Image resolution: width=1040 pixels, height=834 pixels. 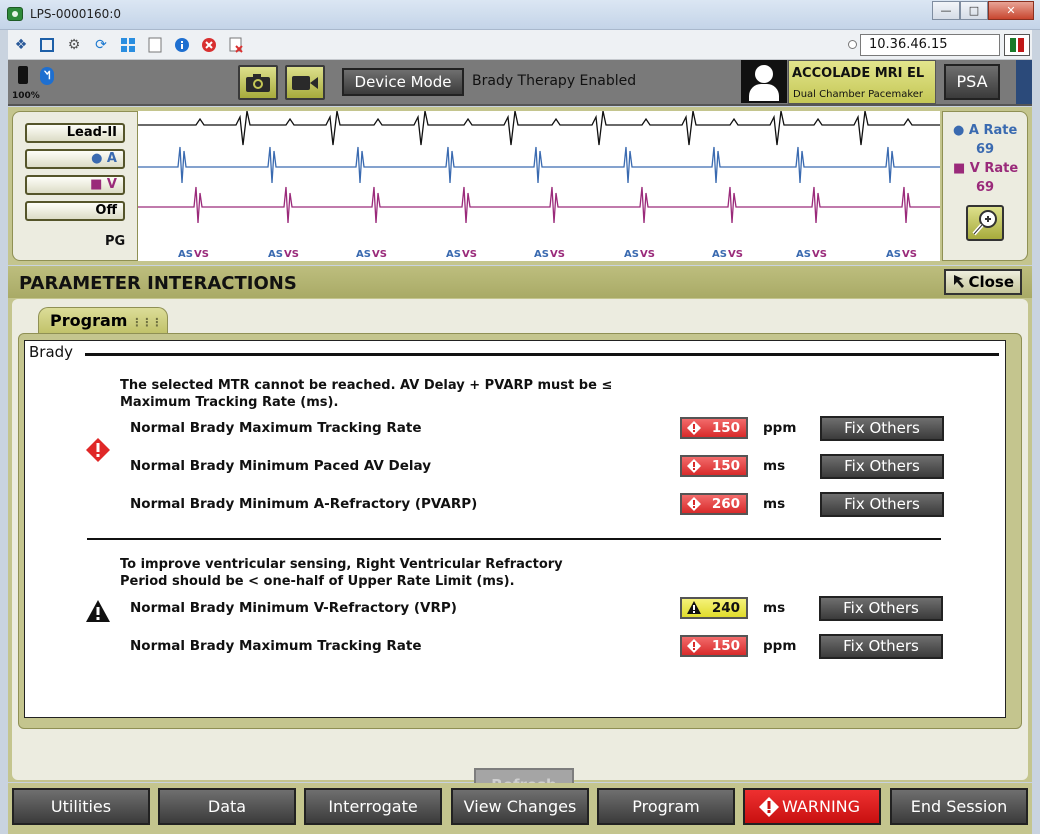 I want to click on battery-icon, so click(x=23, y=75).